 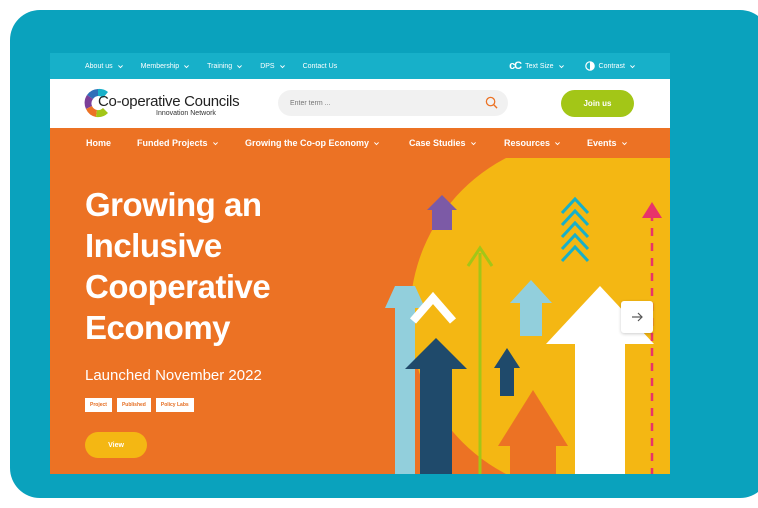 What do you see at coordinates (133, 405) in the screenshot?
I see `tag-published: Published` at bounding box center [133, 405].